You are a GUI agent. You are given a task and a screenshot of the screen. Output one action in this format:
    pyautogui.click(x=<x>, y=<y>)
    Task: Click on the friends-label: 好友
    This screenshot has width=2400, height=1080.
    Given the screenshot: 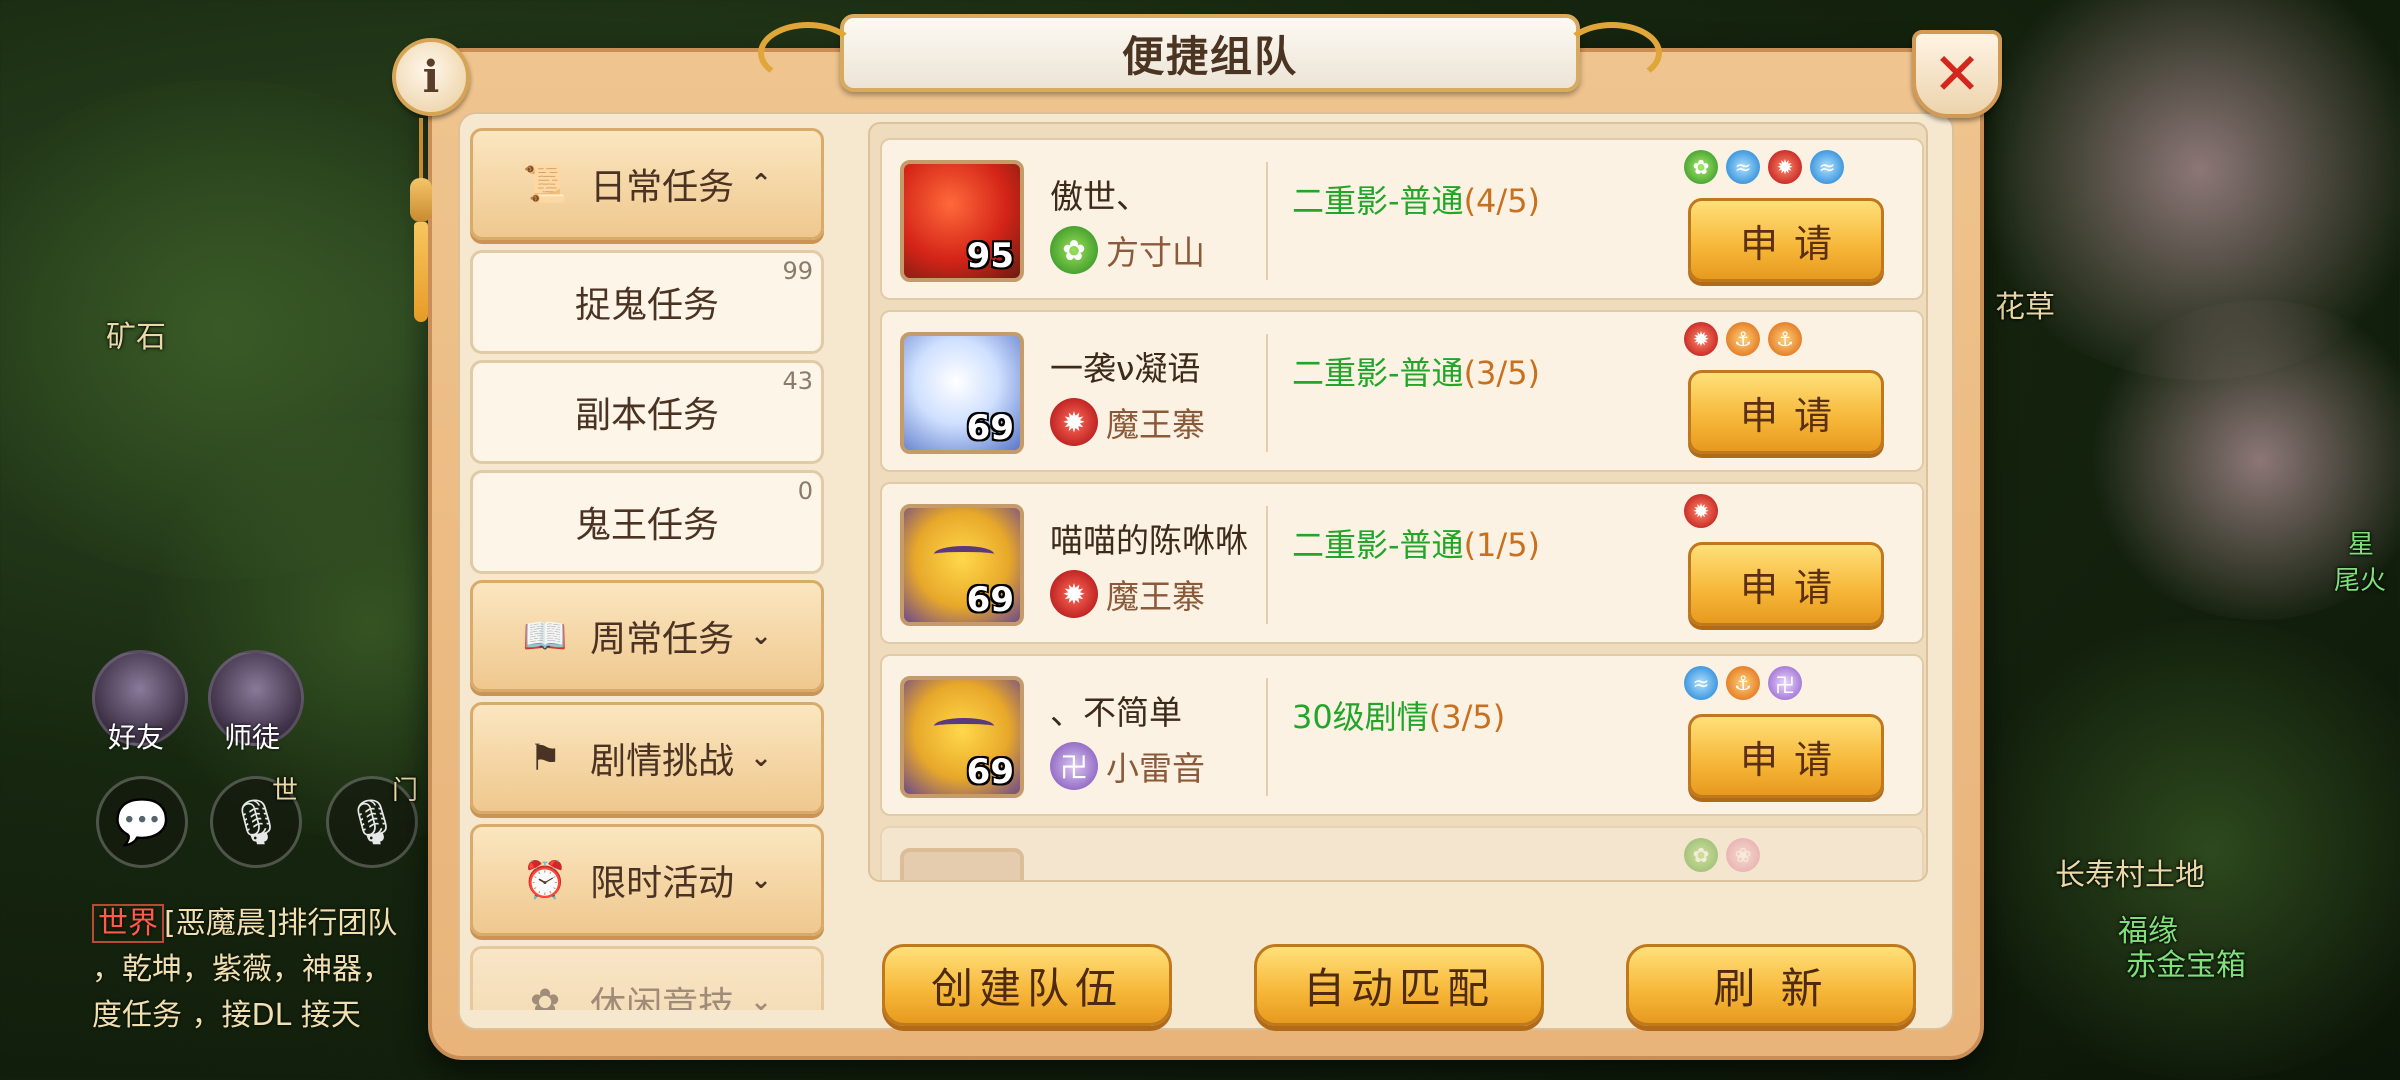 What is the action you would take?
    pyautogui.click(x=136, y=737)
    